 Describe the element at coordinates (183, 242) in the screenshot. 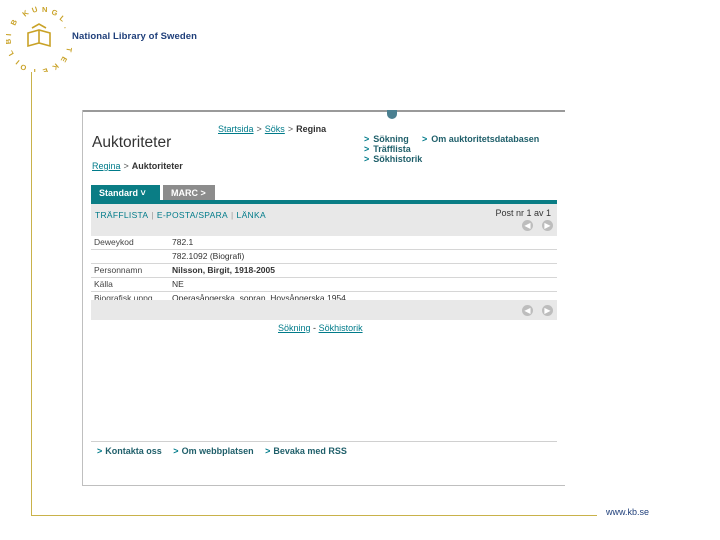

I see `field-value: 782.1` at that location.